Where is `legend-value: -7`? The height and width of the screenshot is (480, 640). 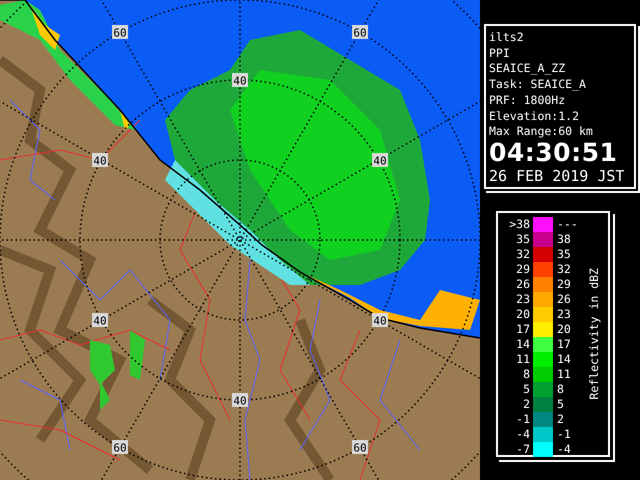 legend-value: -7 is located at coordinates (522, 449).